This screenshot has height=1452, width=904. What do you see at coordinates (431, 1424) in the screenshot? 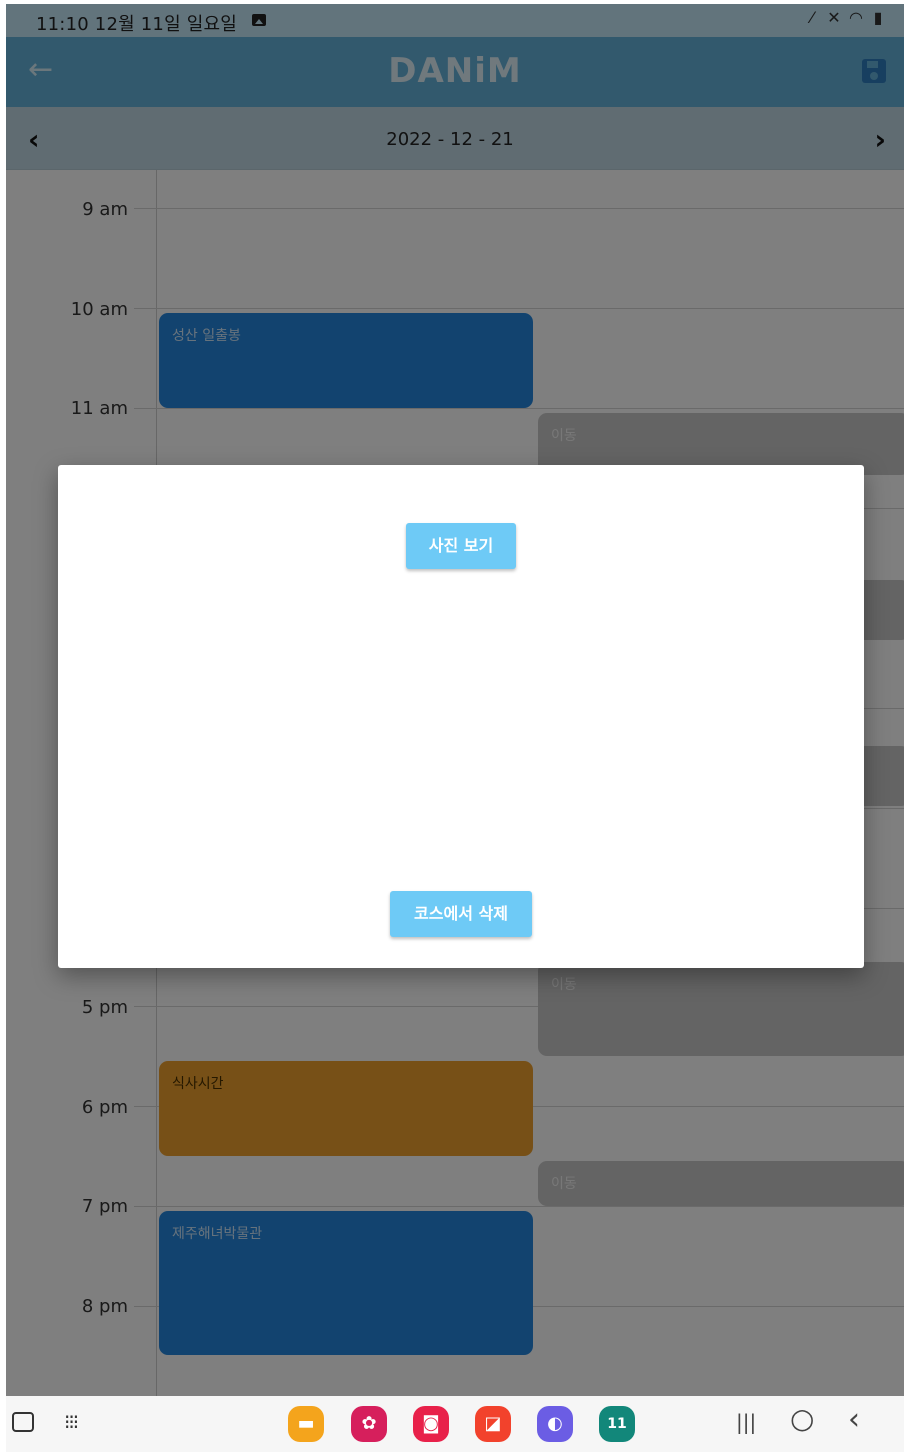
I see `camera-icon: ◙` at bounding box center [431, 1424].